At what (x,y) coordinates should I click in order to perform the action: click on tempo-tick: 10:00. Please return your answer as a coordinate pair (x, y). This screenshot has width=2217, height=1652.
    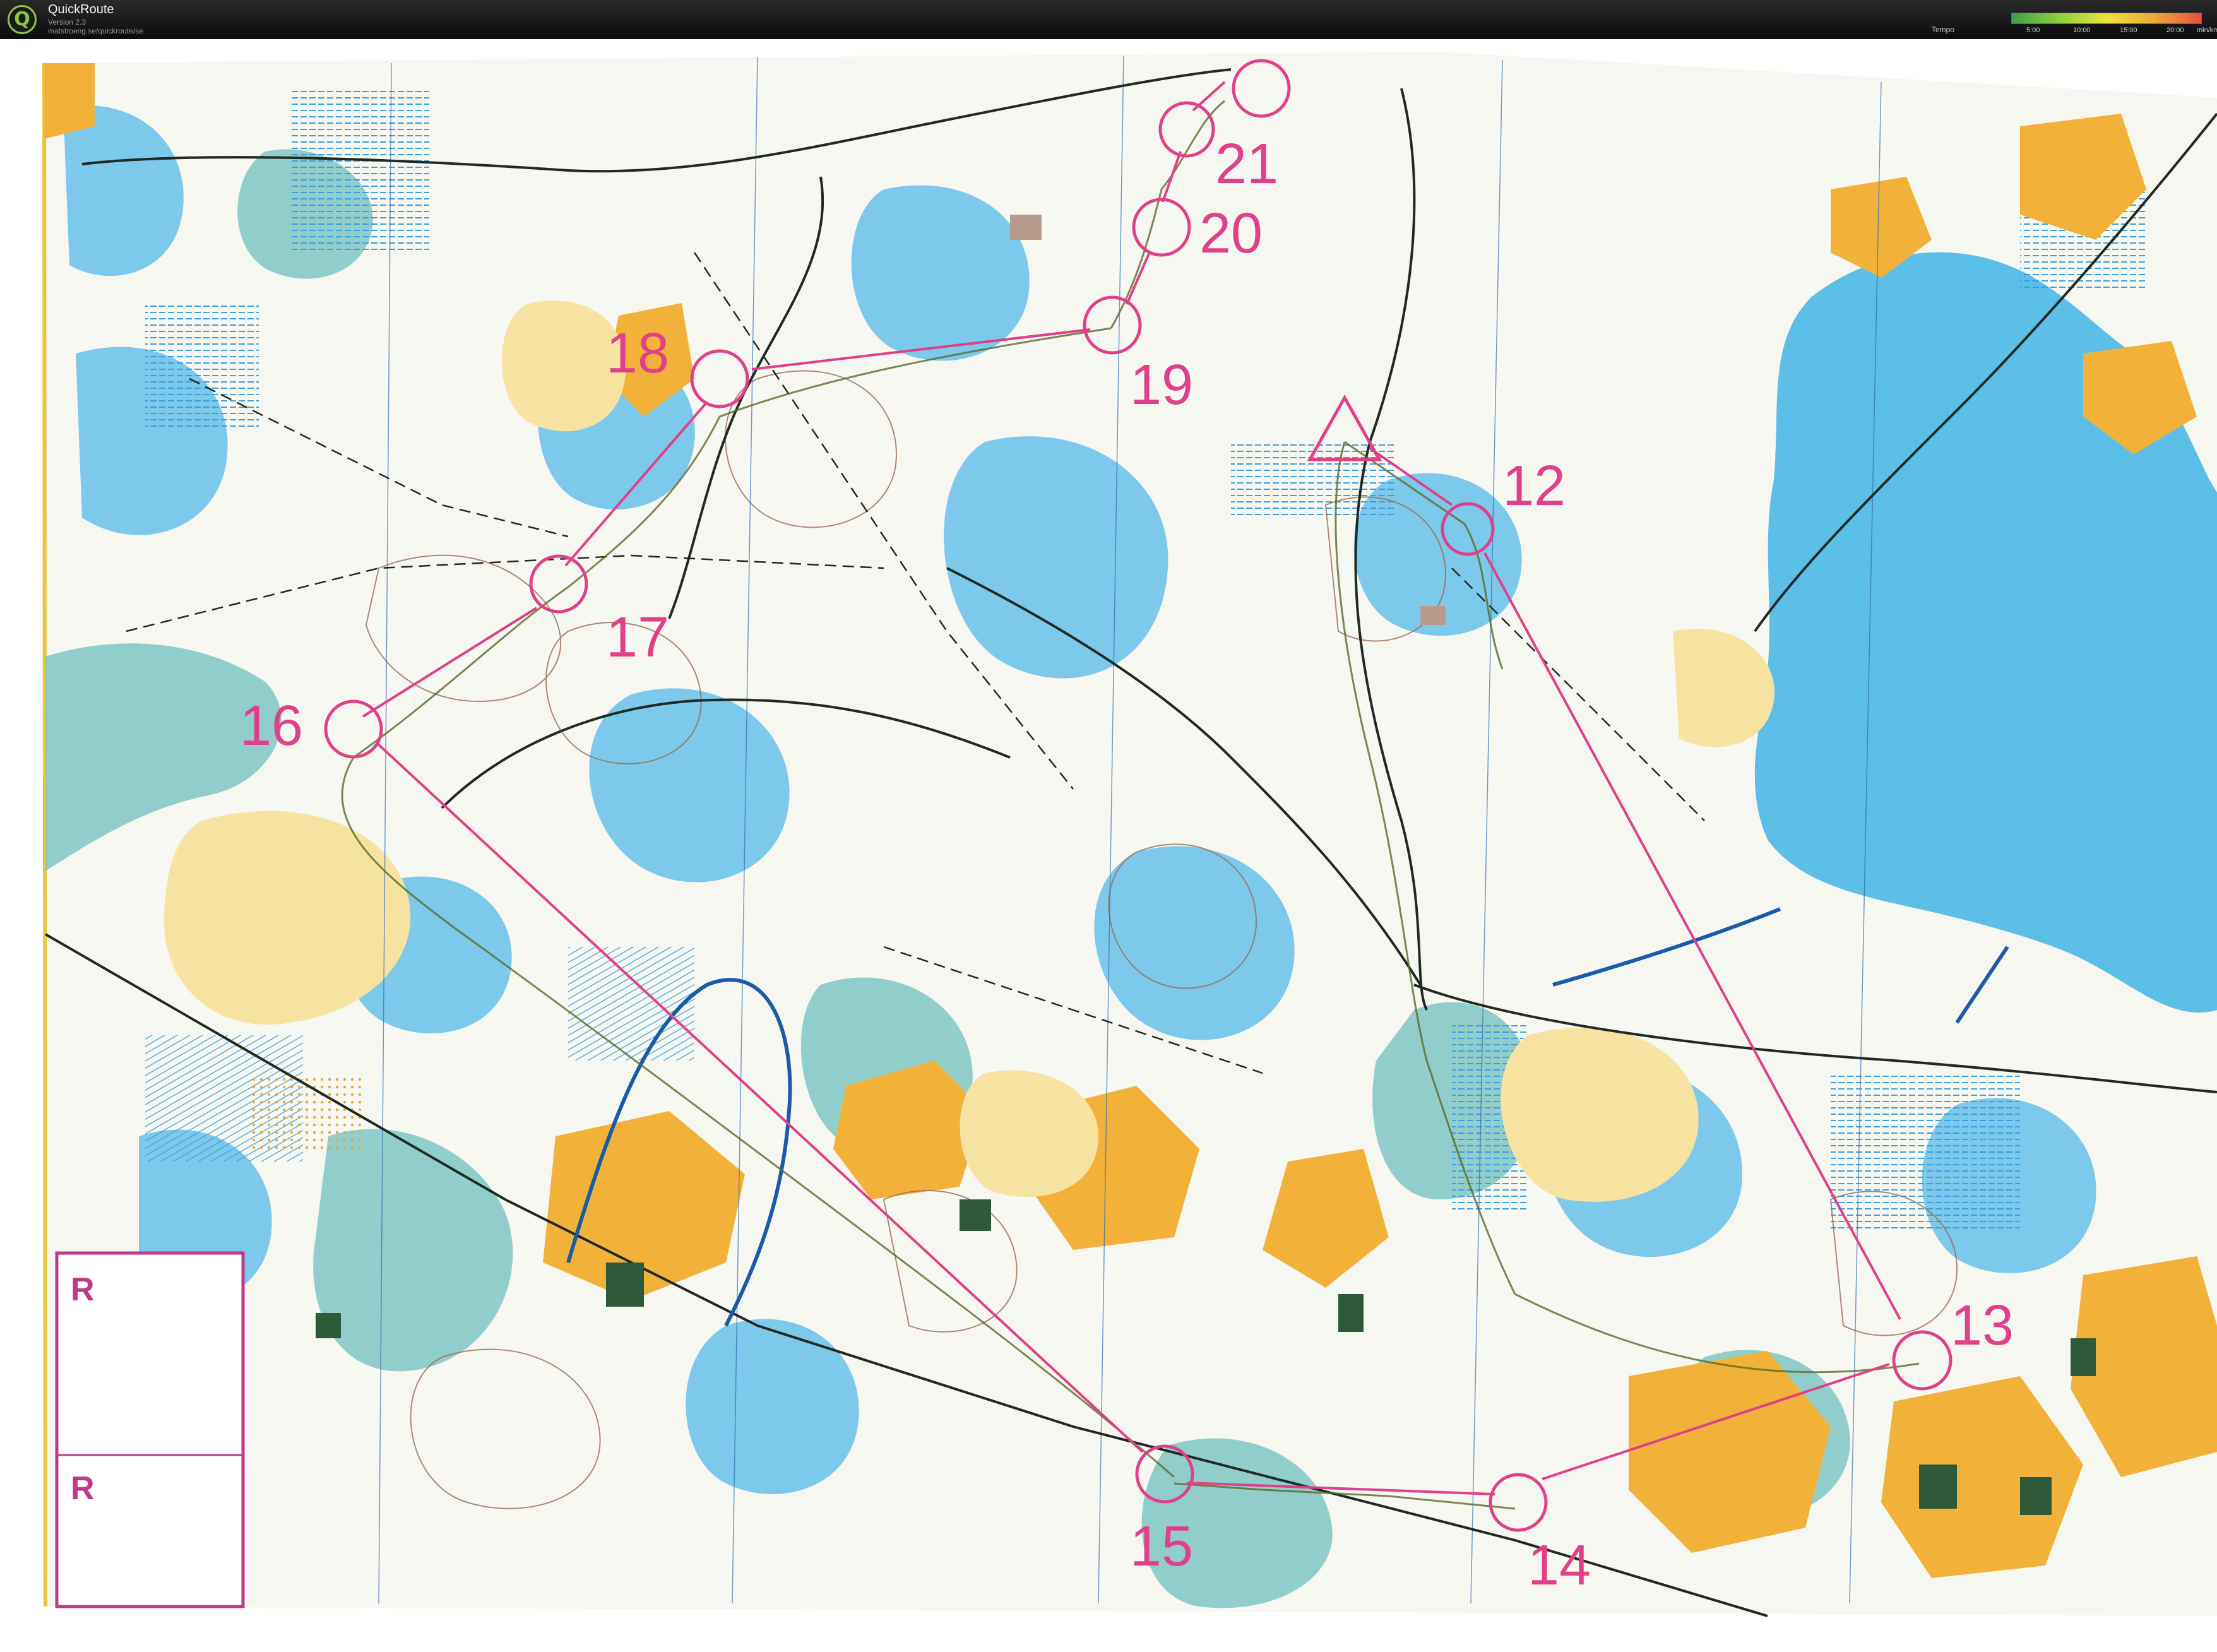
    Looking at the image, I should click on (2082, 30).